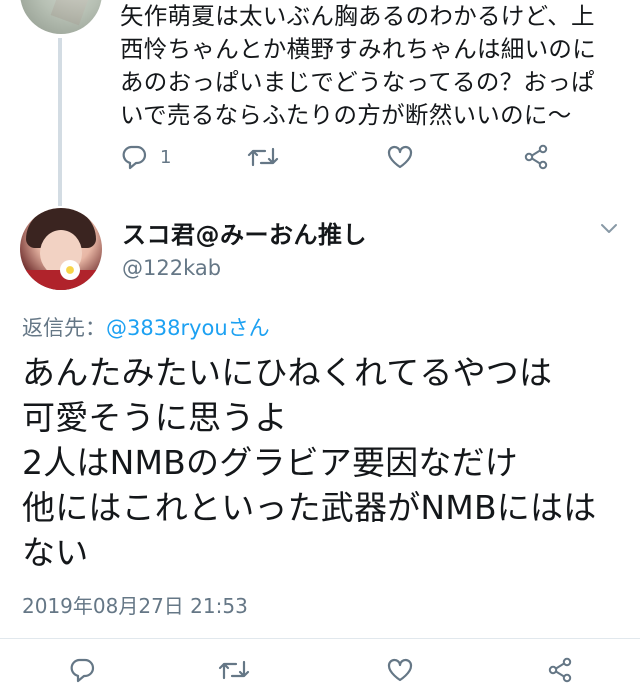  Describe the element at coordinates (135, 604) in the screenshot. I see `tweet-timestamp: 2019年08月27日 21:53` at that location.